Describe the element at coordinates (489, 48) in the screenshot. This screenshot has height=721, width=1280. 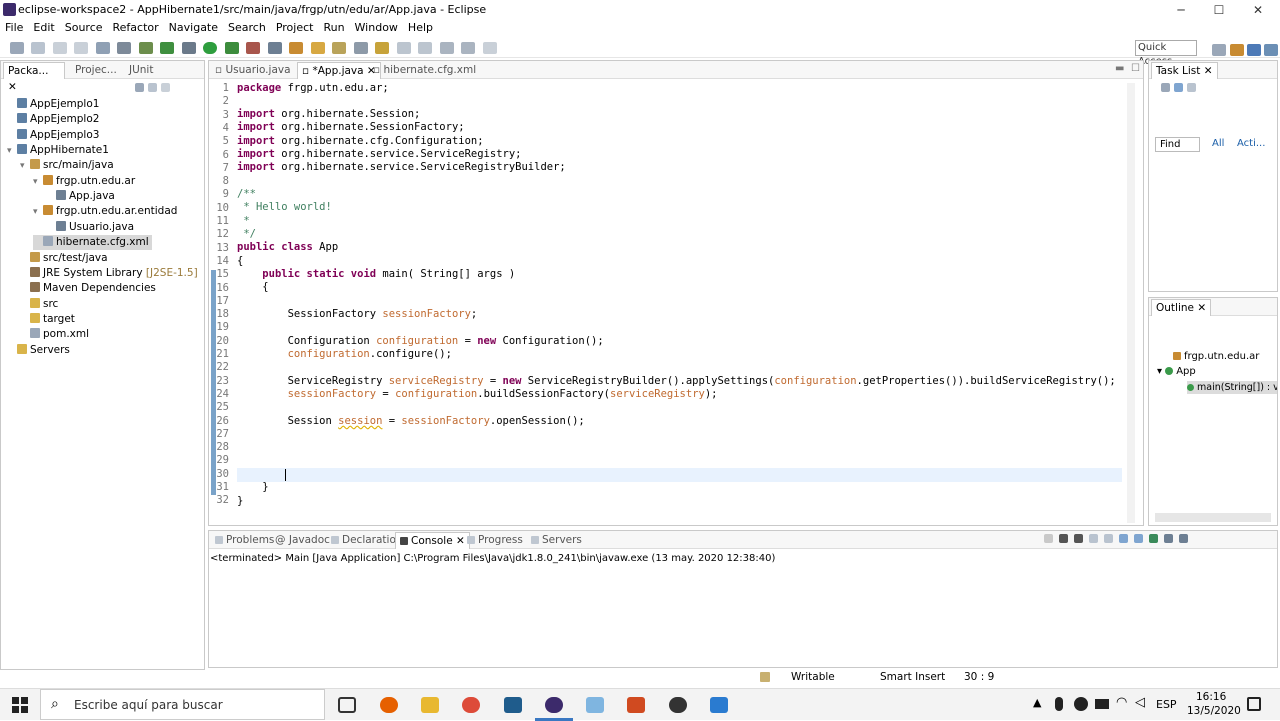
I see `forward-icon` at that location.